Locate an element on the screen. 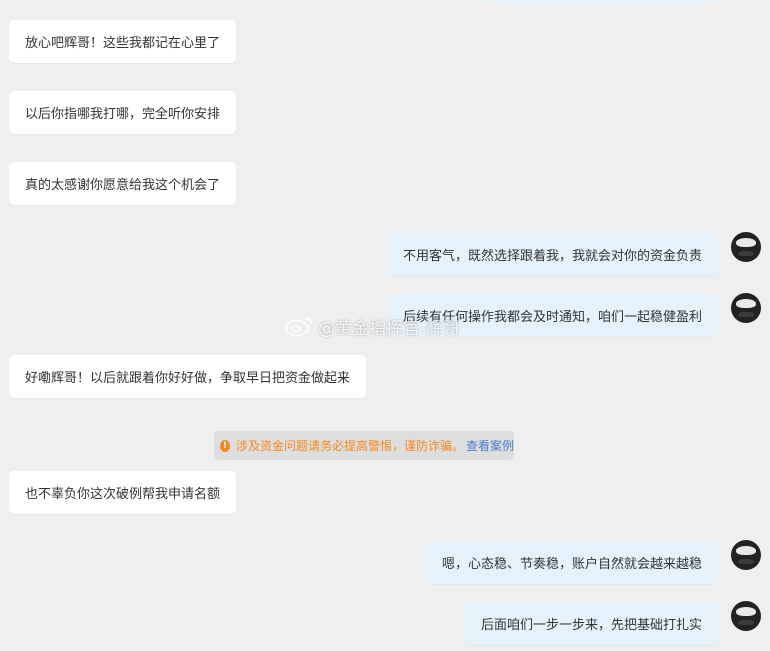 The width and height of the screenshot is (770, 651). message-text: 放心吧辉哥！这些我都记在心里了 is located at coordinates (123, 43).